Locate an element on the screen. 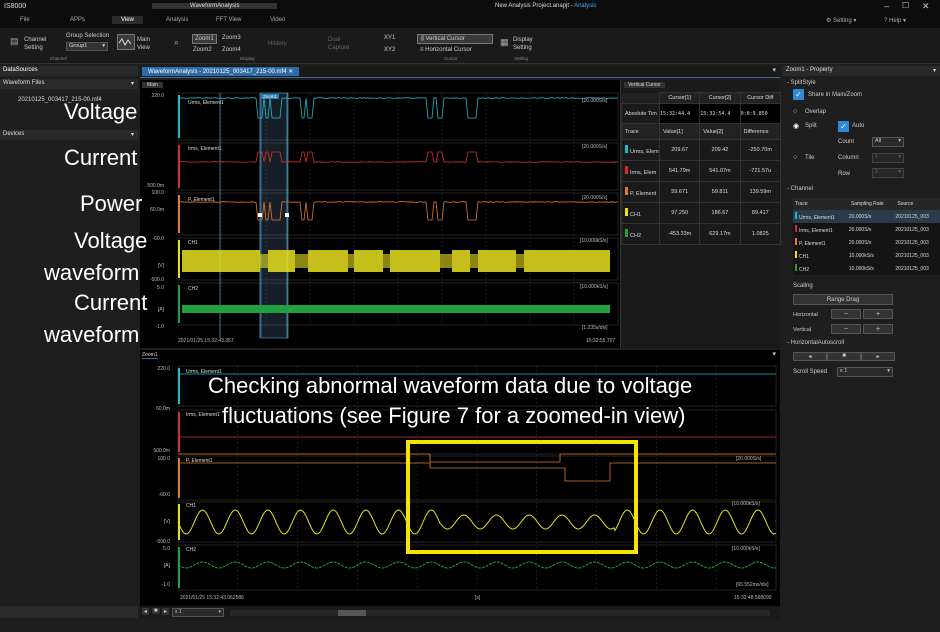 This screenshot has width=940, height=632. row-select: 2 ▾ is located at coordinates (888, 173).